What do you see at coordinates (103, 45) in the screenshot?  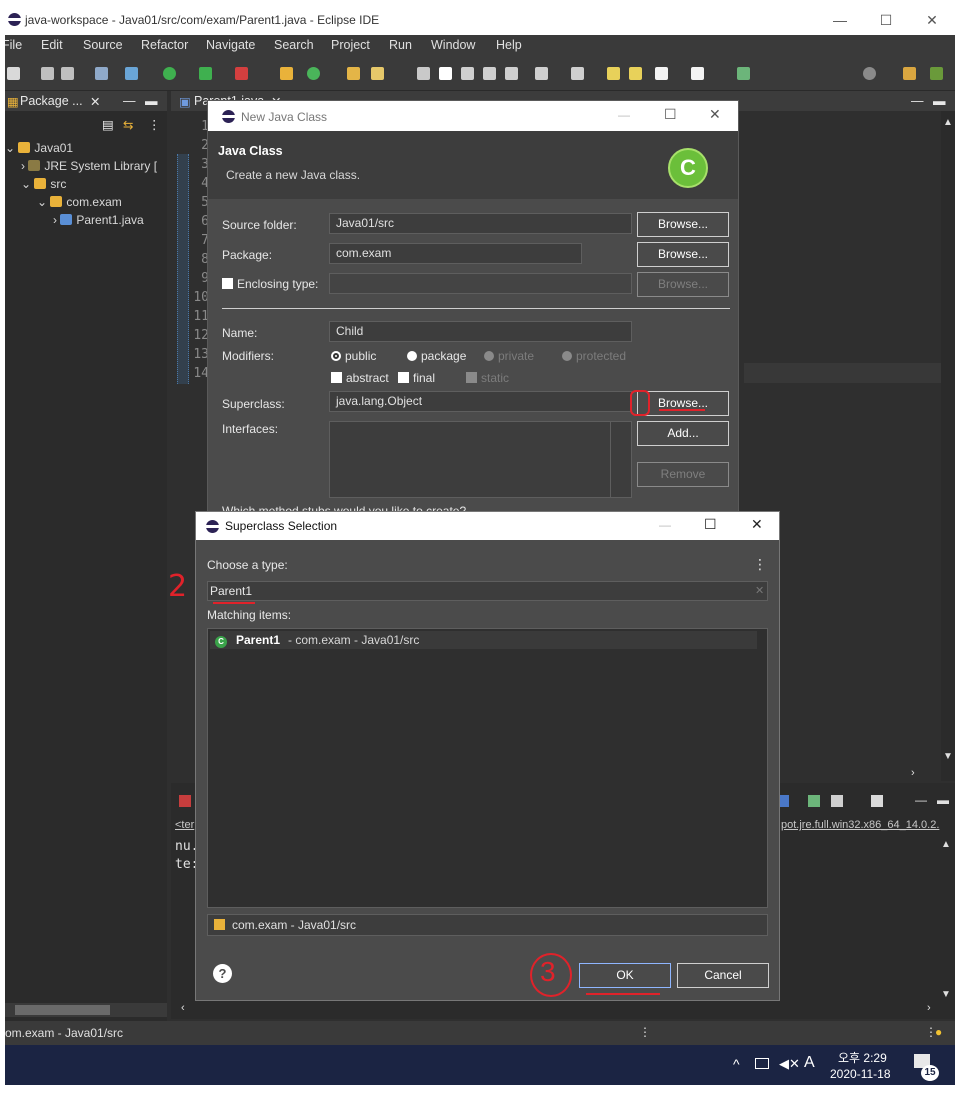 I see `menu-source: Source` at bounding box center [103, 45].